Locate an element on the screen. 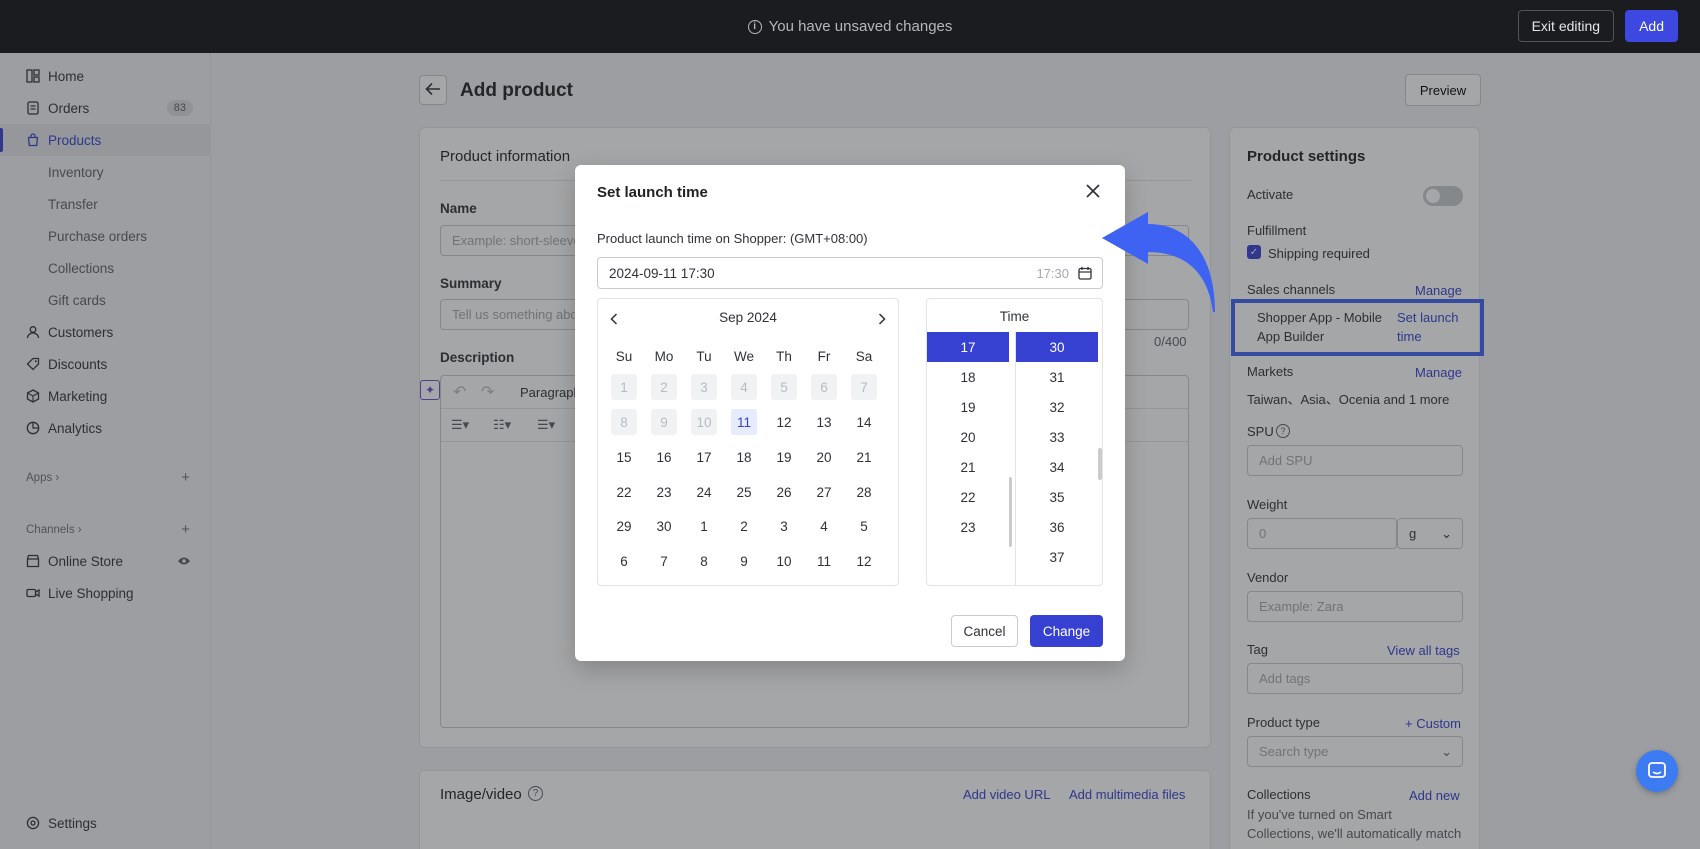 This screenshot has width=1700, height=849. calendar-day: 22 is located at coordinates (624, 492).